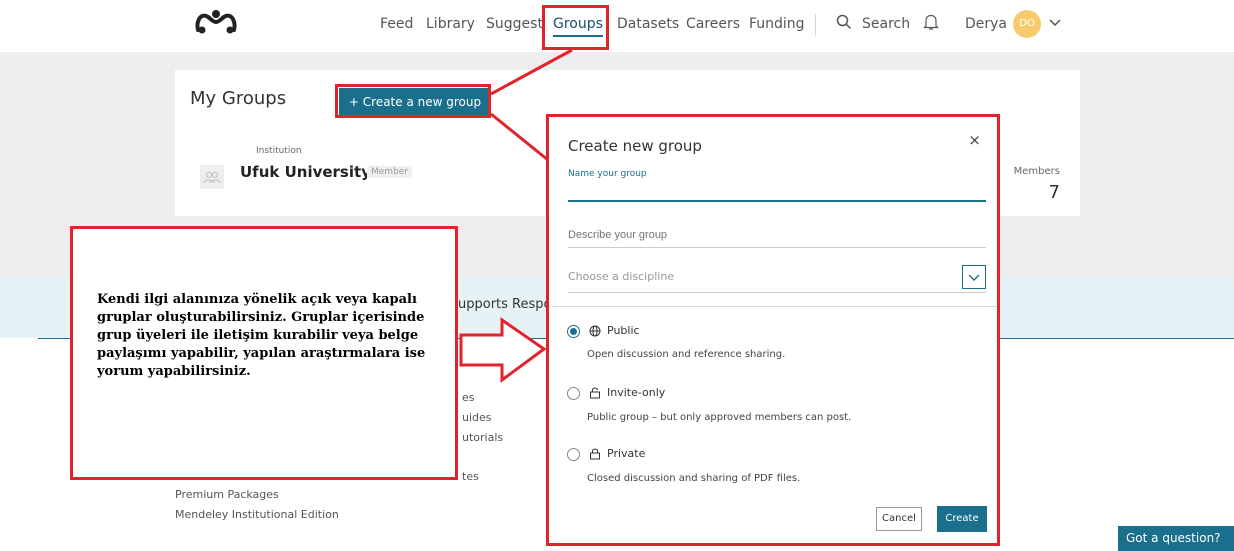 The image size is (1234, 551). Describe the element at coordinates (573, 331) in the screenshot. I see `radio-public` at that location.